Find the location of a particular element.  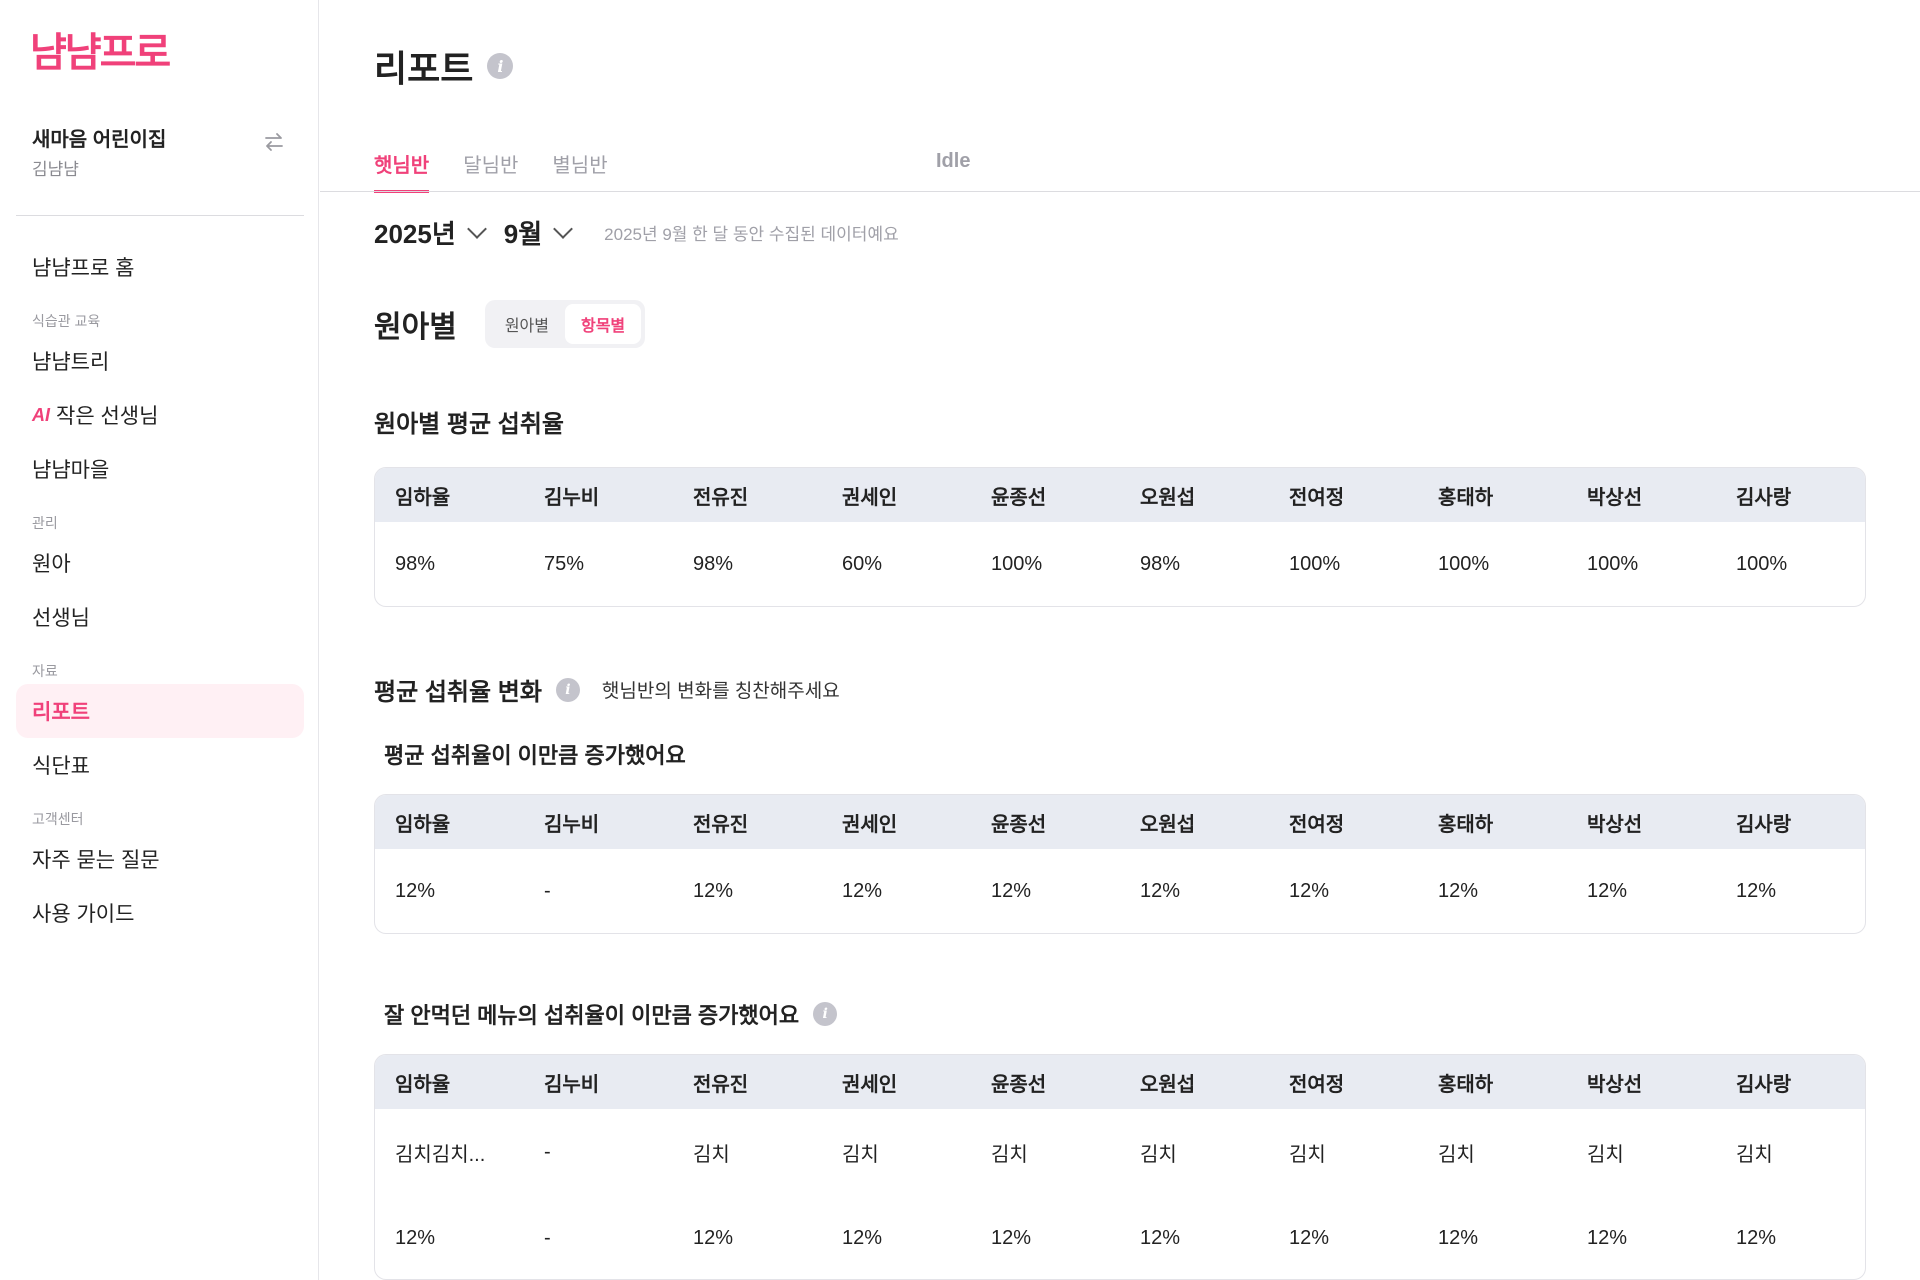

toggle-by-child: 원아별 is located at coordinates (527, 324).